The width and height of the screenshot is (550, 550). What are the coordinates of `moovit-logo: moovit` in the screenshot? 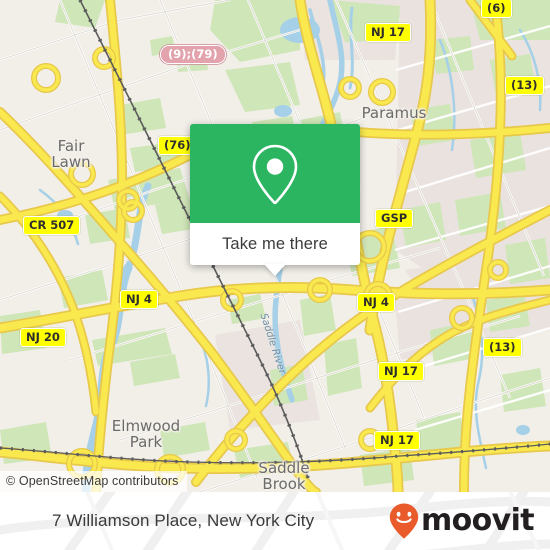 It's located at (462, 521).